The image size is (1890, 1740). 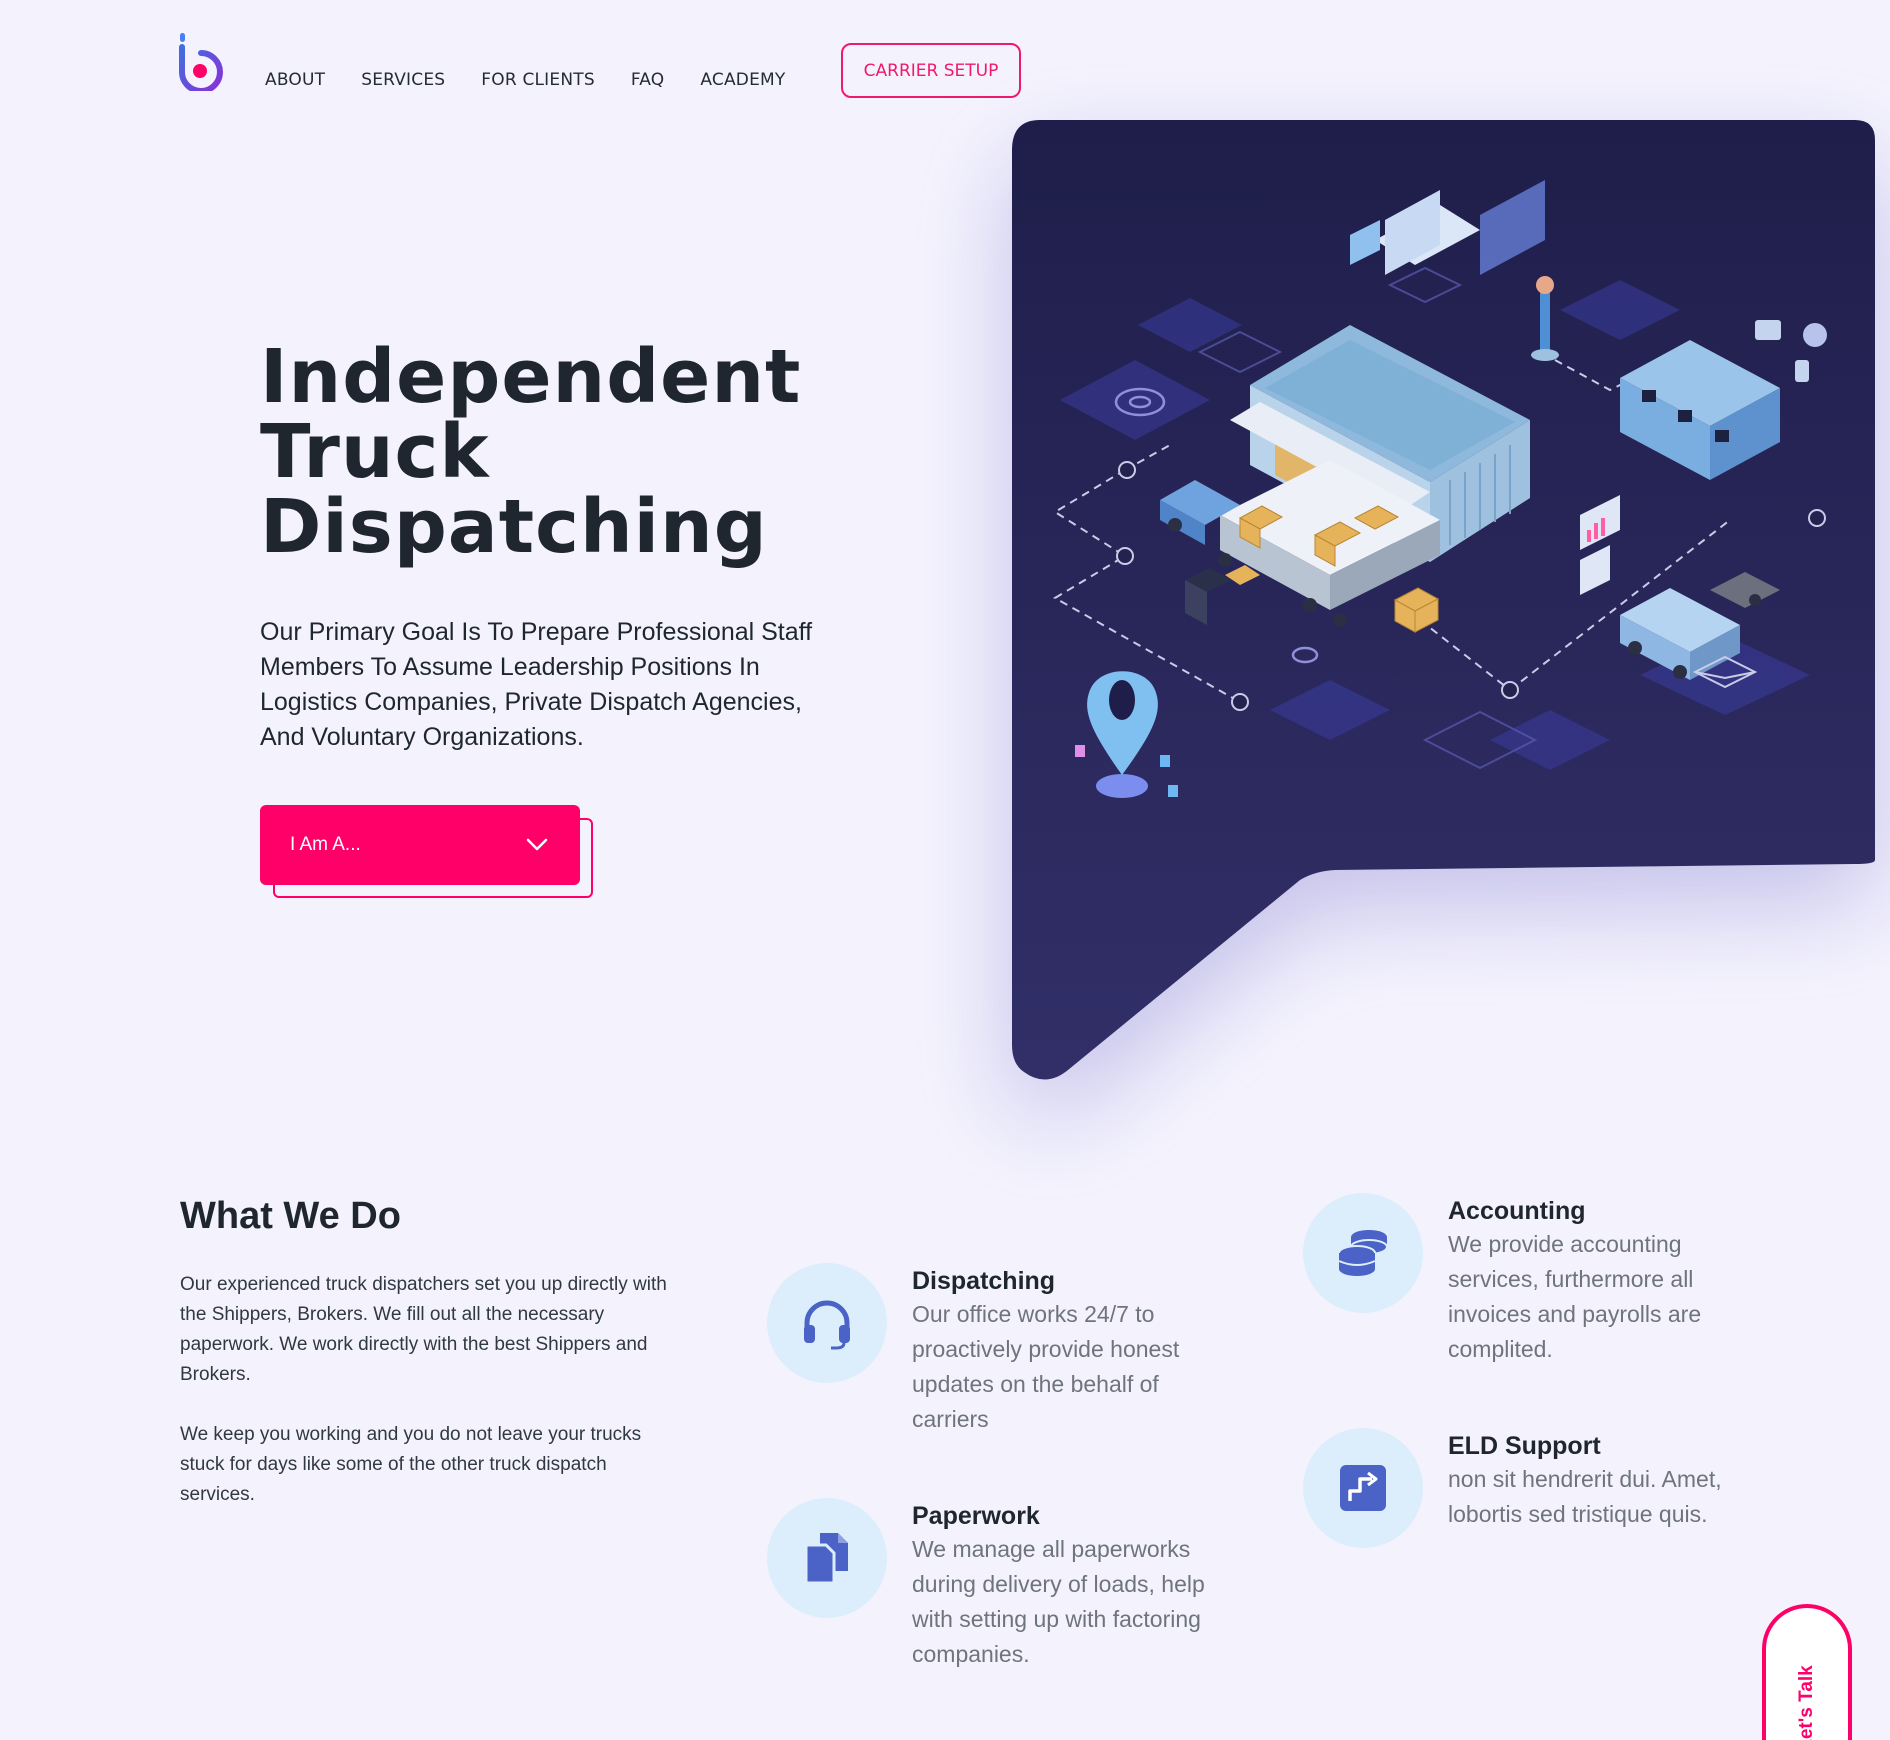 I want to click on carrier-setup-button: CARRIER SETUP, so click(x=931, y=70).